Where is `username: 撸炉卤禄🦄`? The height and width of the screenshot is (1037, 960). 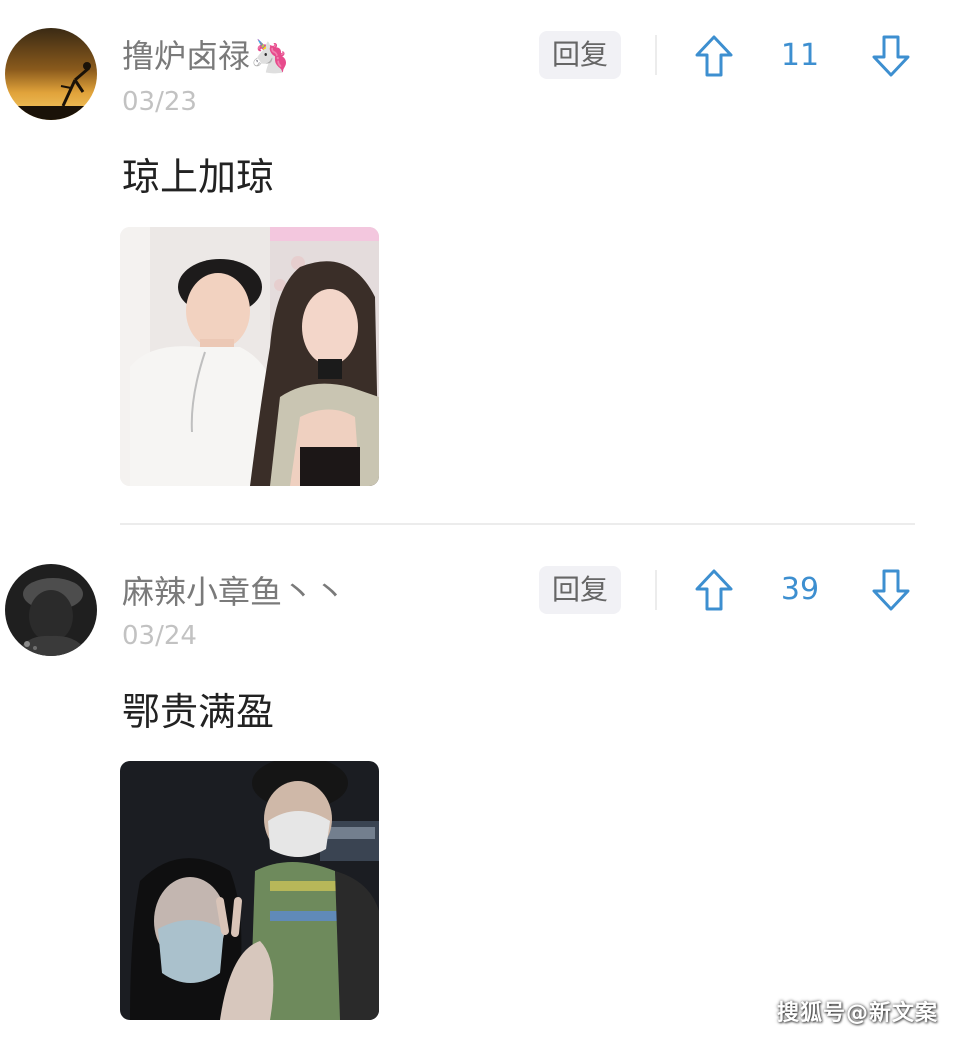
username: 撸炉卤禄🦄 is located at coordinates (206, 56).